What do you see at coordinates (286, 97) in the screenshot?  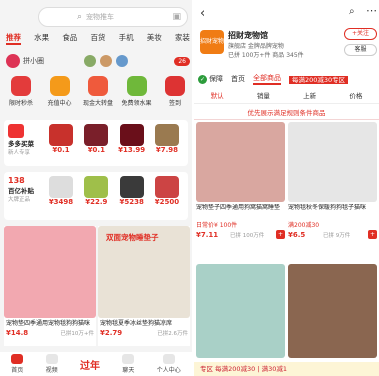 I see `sort-bar: 默认 销量 上新 价格` at bounding box center [286, 97].